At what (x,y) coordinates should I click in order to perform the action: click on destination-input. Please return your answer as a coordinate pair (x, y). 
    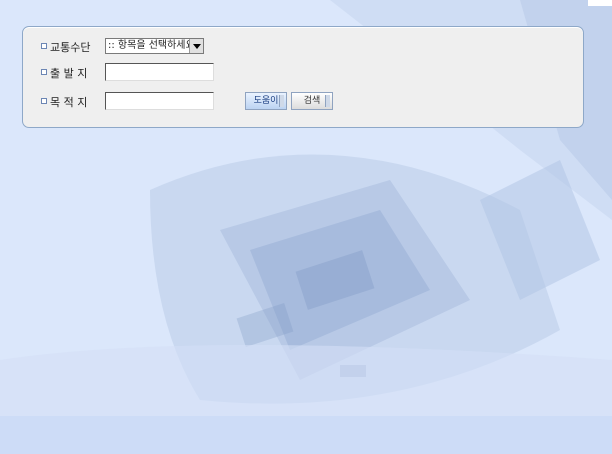
    Looking at the image, I should click on (159, 101).